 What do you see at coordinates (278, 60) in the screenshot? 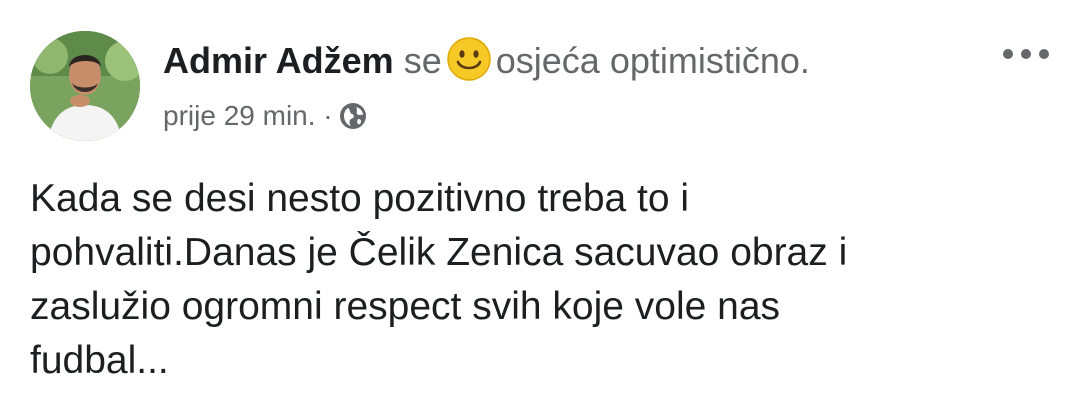
I see `author-name: Admir Adžem` at bounding box center [278, 60].